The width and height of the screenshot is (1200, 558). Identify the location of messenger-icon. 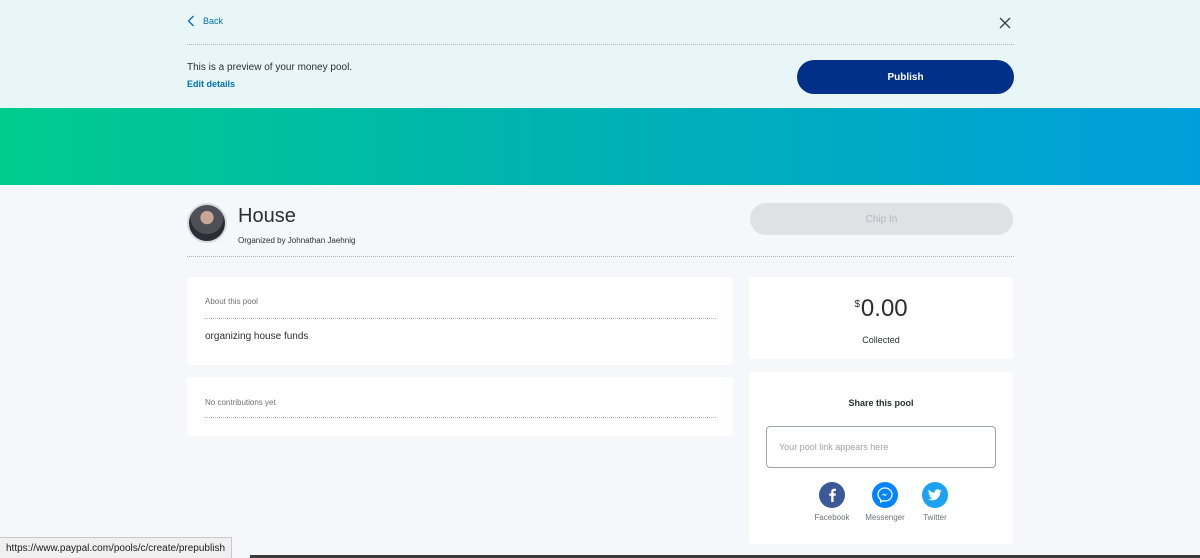
(885, 495).